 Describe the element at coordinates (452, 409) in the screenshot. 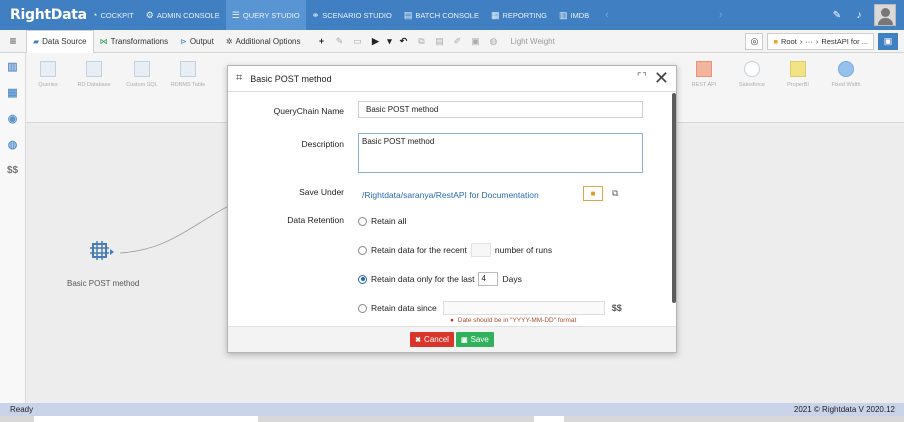

I see `status-bar: Ready 2021 © Rightdata V 2020.12` at that location.